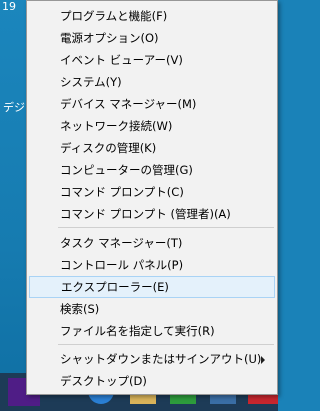 The image size is (320, 411). What do you see at coordinates (9, 6) in the screenshot?
I see `desktop-text: 19` at bounding box center [9, 6].